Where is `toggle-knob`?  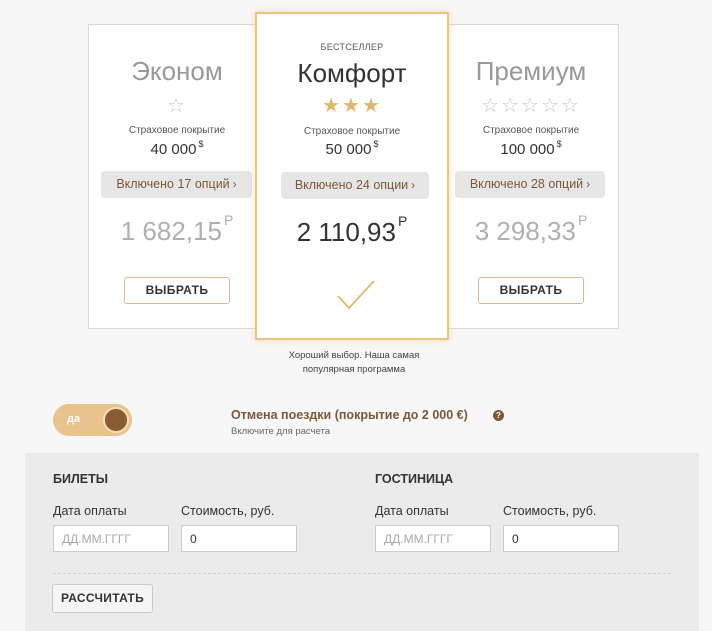
toggle-knob is located at coordinates (116, 420).